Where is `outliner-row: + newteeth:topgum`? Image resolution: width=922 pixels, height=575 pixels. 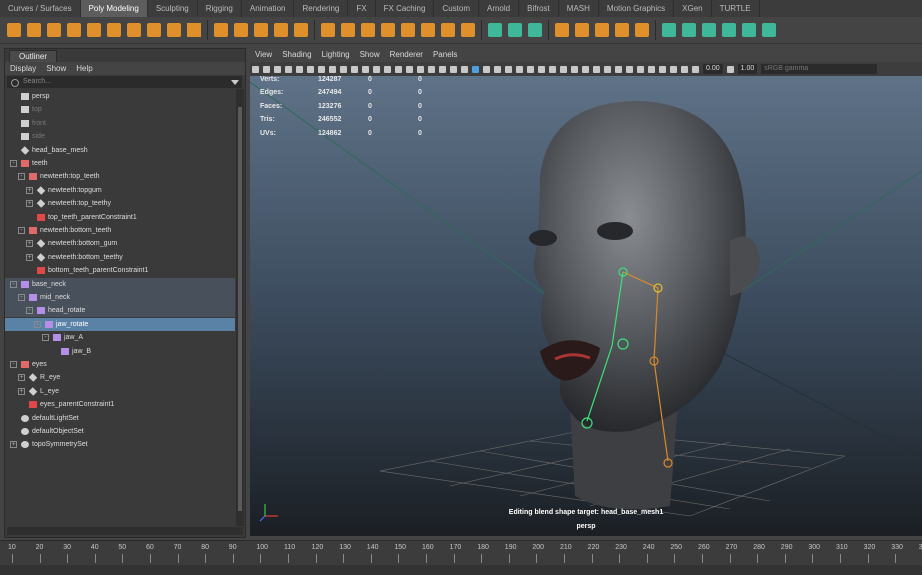
outliner-row: + newteeth:topgum is located at coordinates (120, 190).